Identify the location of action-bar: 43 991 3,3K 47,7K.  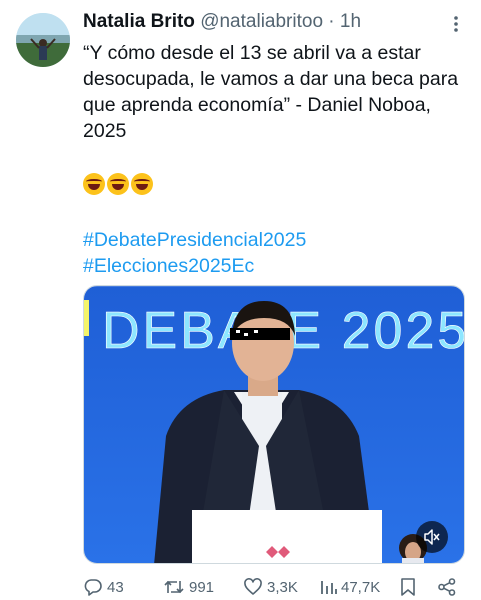
(274, 587).